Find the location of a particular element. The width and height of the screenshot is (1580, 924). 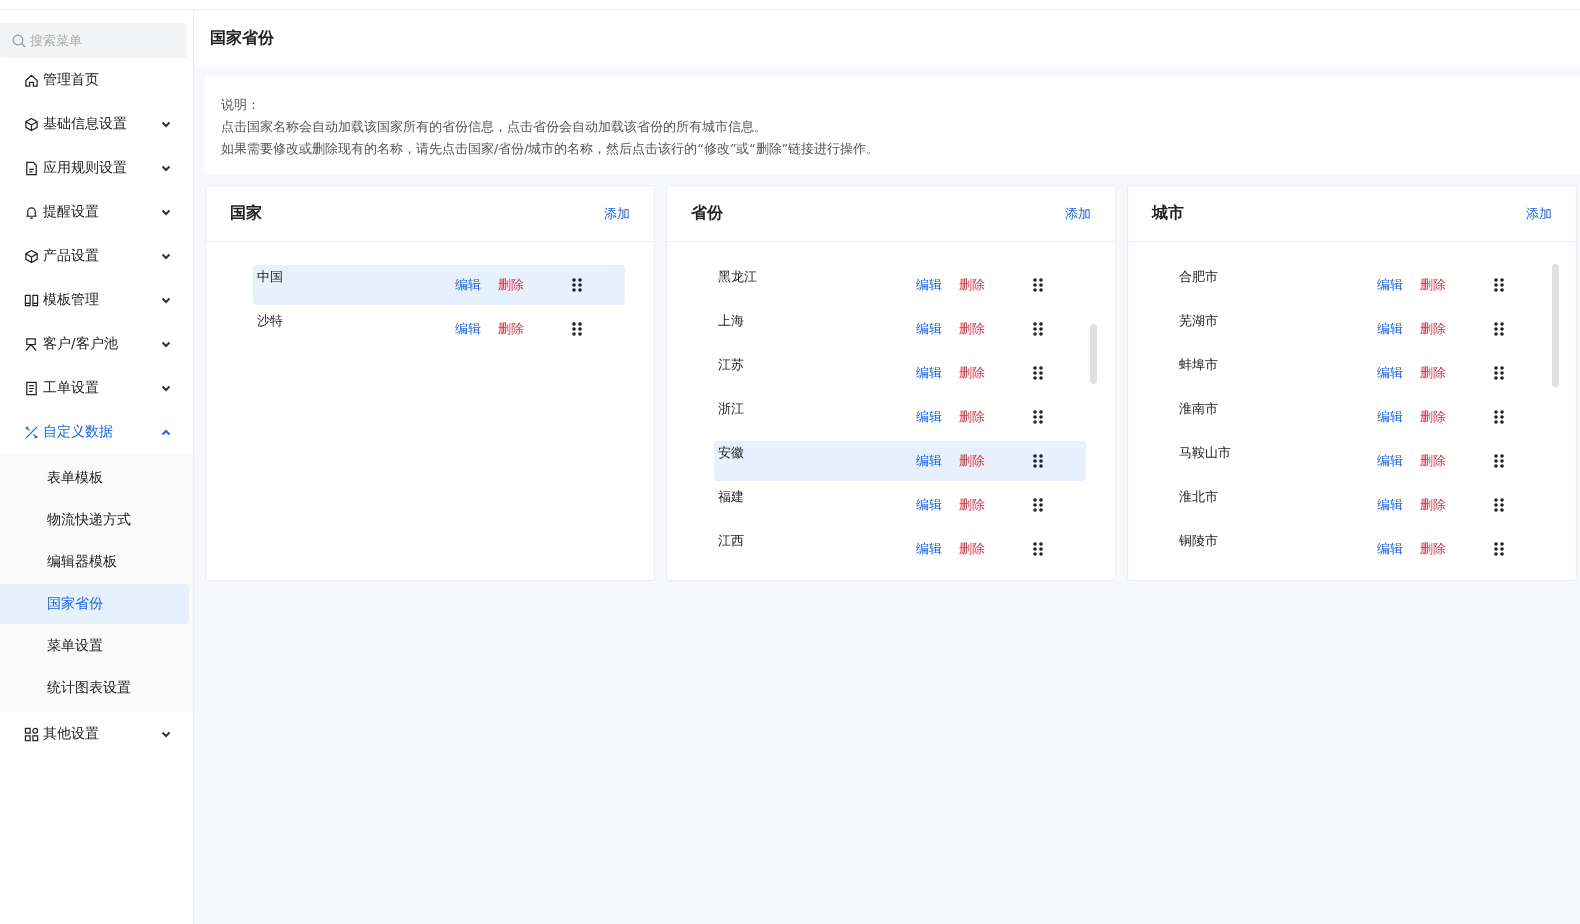

list-row: 浙江 编辑 删除 is located at coordinates (900, 417).